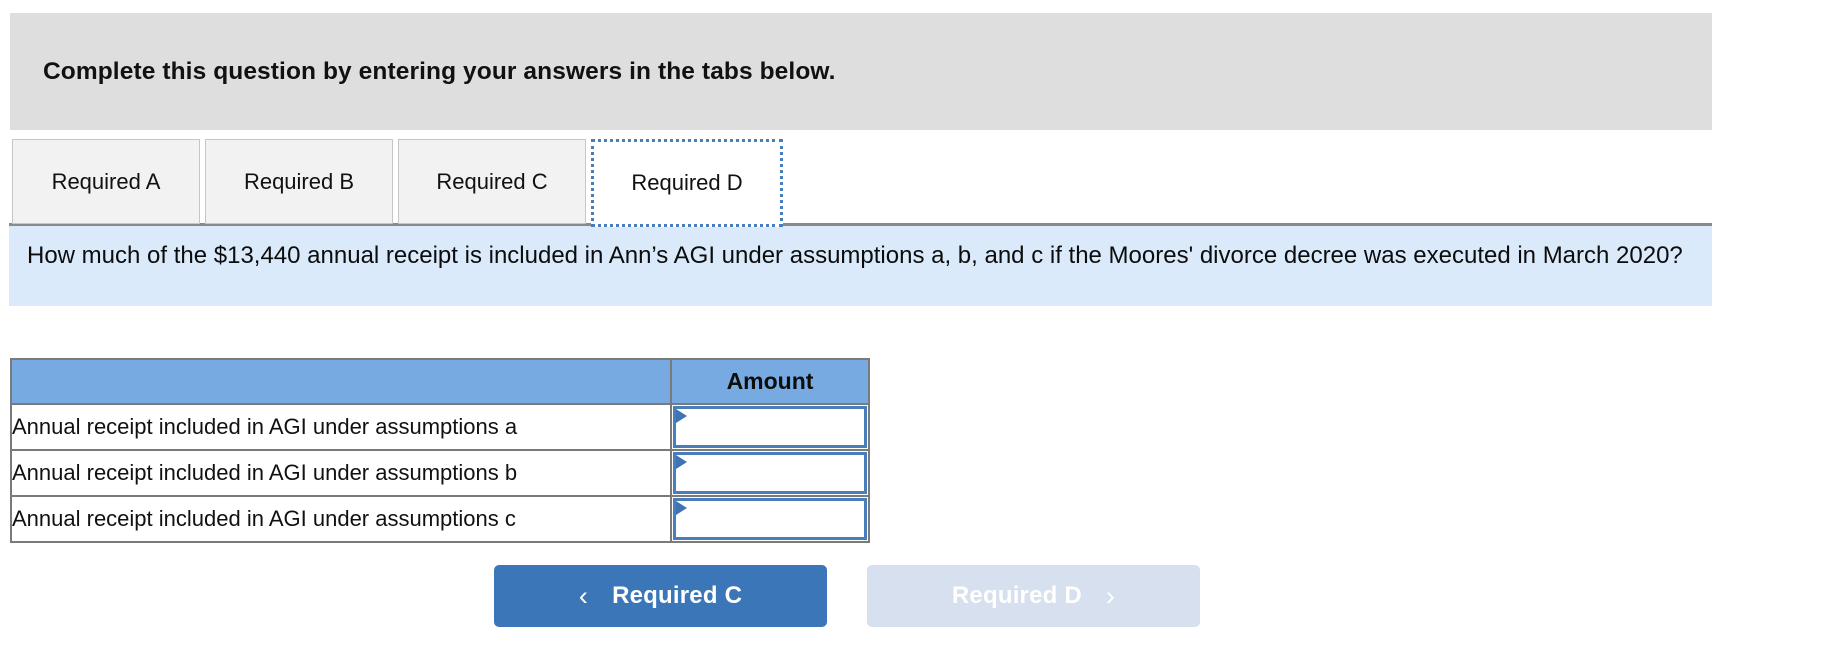  I want to click on column-header-label, so click(341, 381).